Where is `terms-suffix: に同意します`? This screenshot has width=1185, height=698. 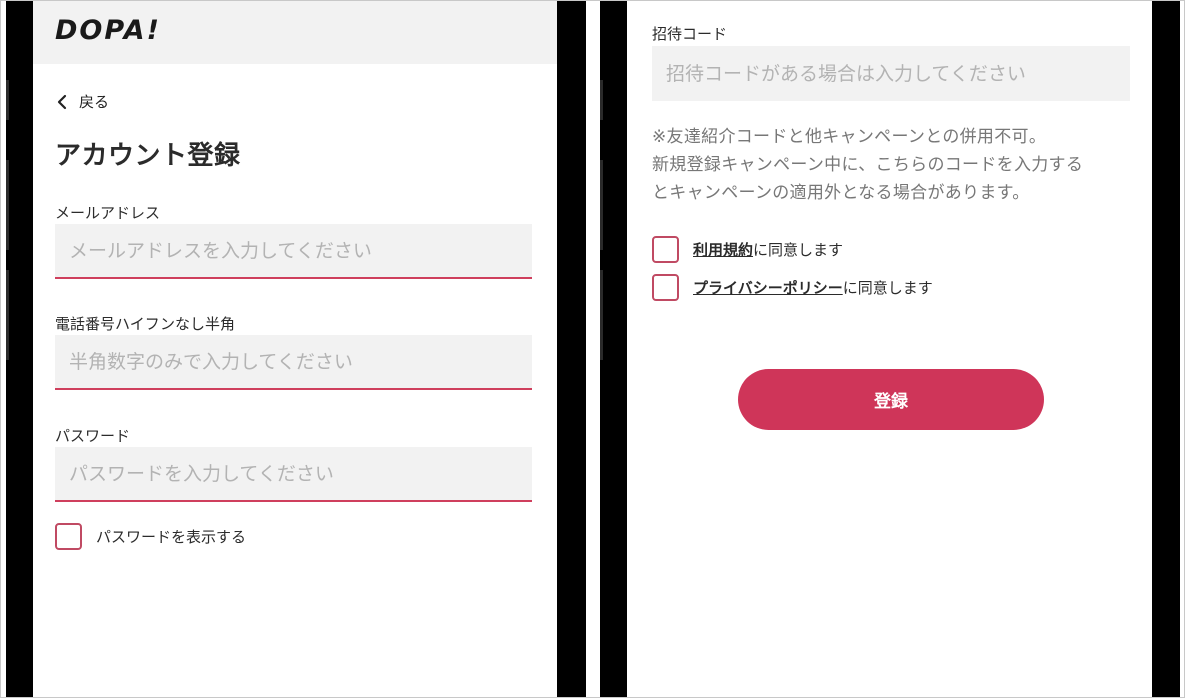
terms-suffix: に同意します is located at coordinates (798, 250).